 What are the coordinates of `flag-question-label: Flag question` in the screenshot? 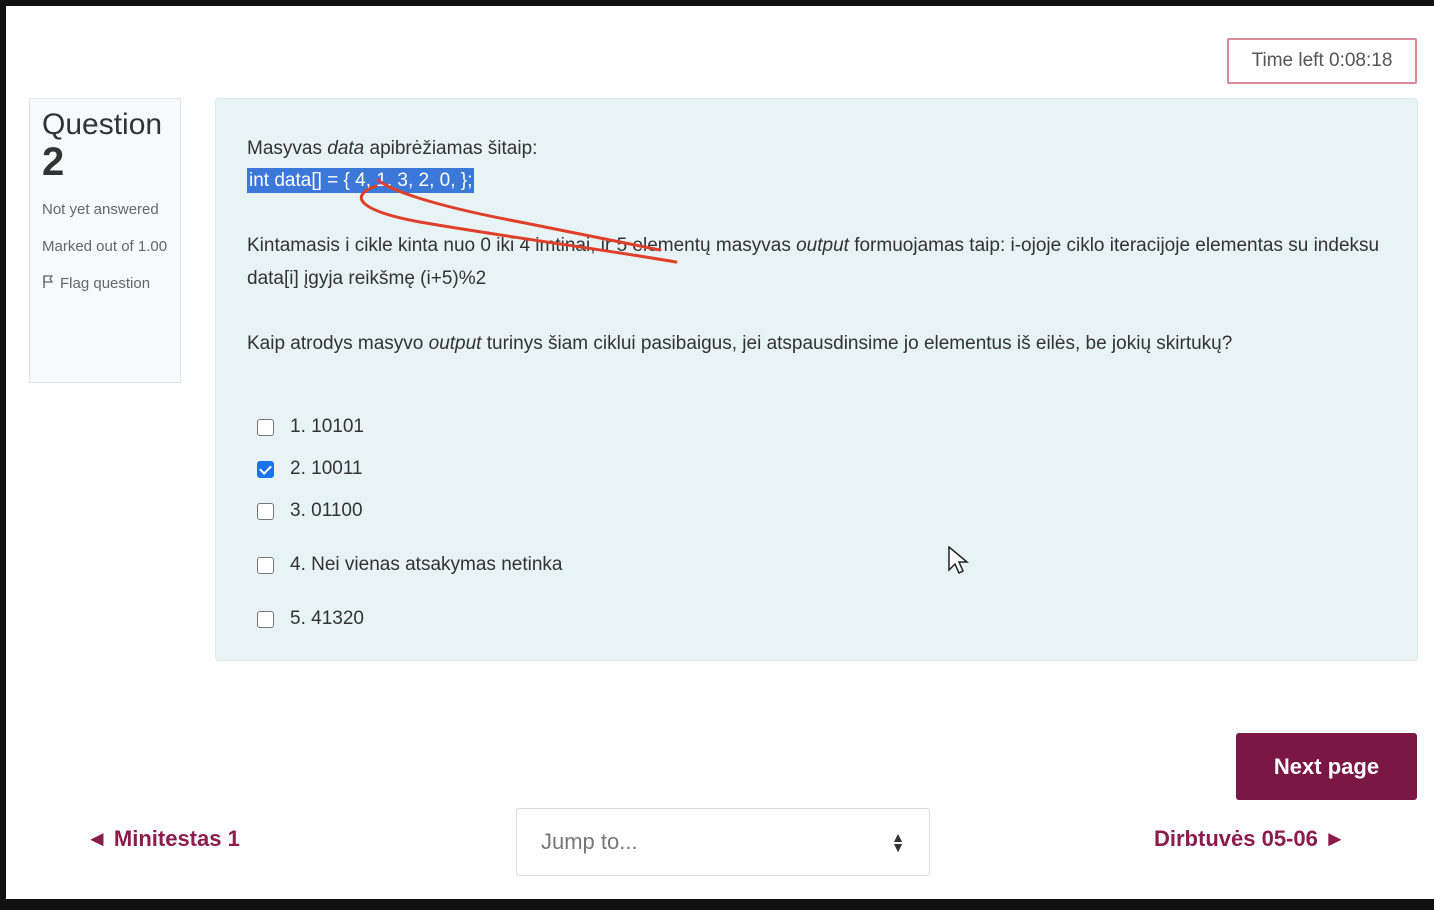 It's located at (105, 283).